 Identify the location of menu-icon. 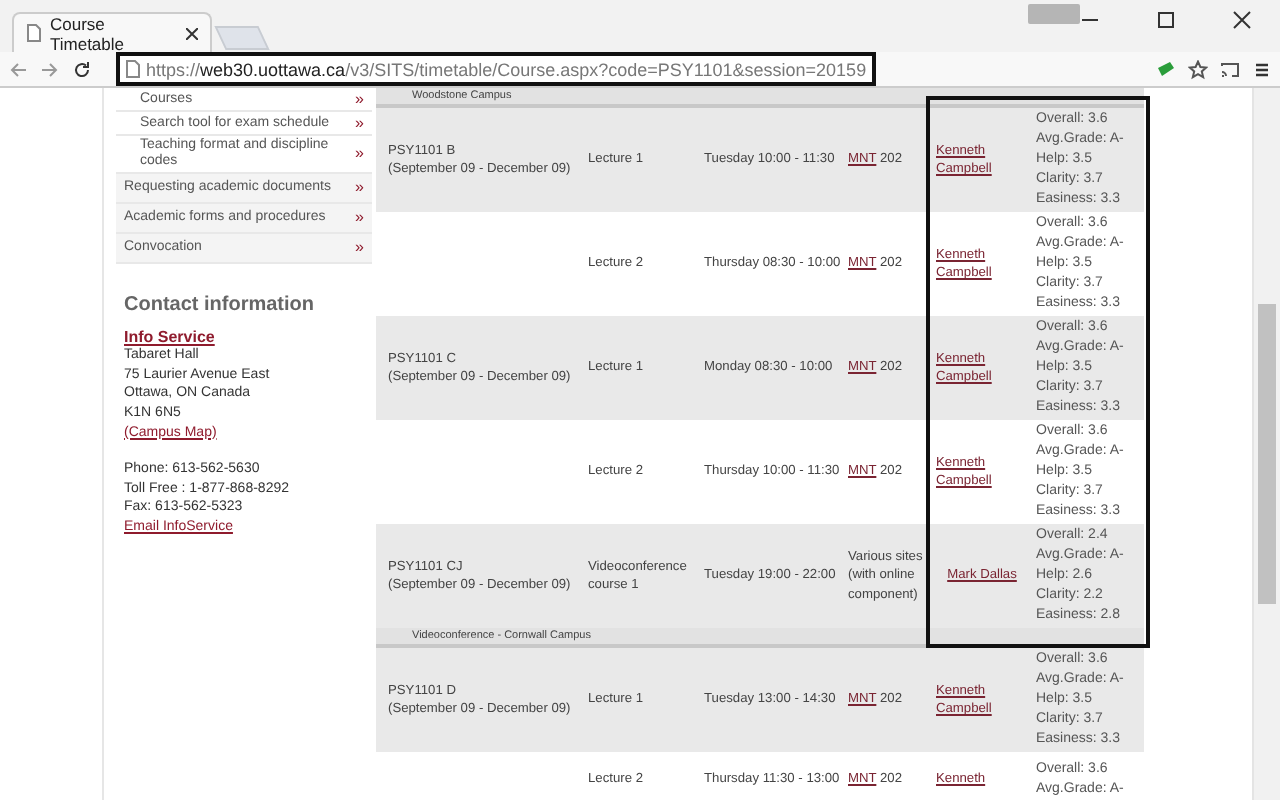
(1262, 69).